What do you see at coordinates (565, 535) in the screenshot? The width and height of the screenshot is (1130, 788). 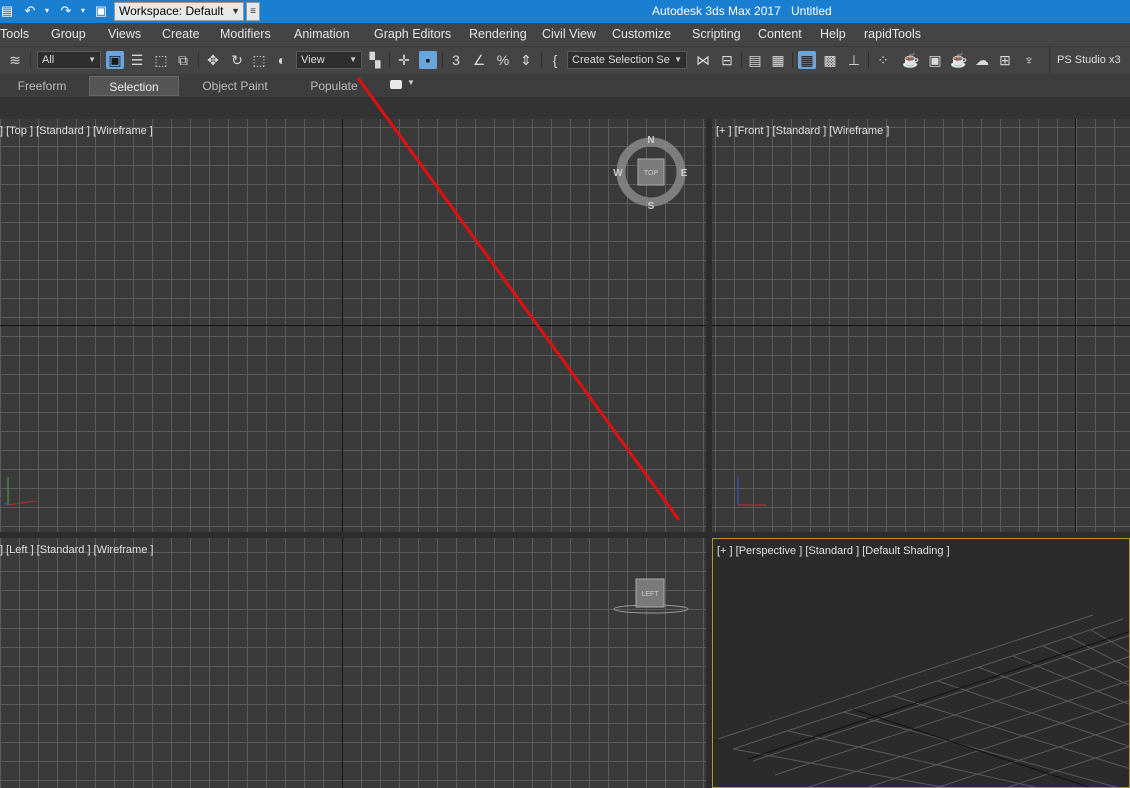 I see `viewport-divider-horizontal` at bounding box center [565, 535].